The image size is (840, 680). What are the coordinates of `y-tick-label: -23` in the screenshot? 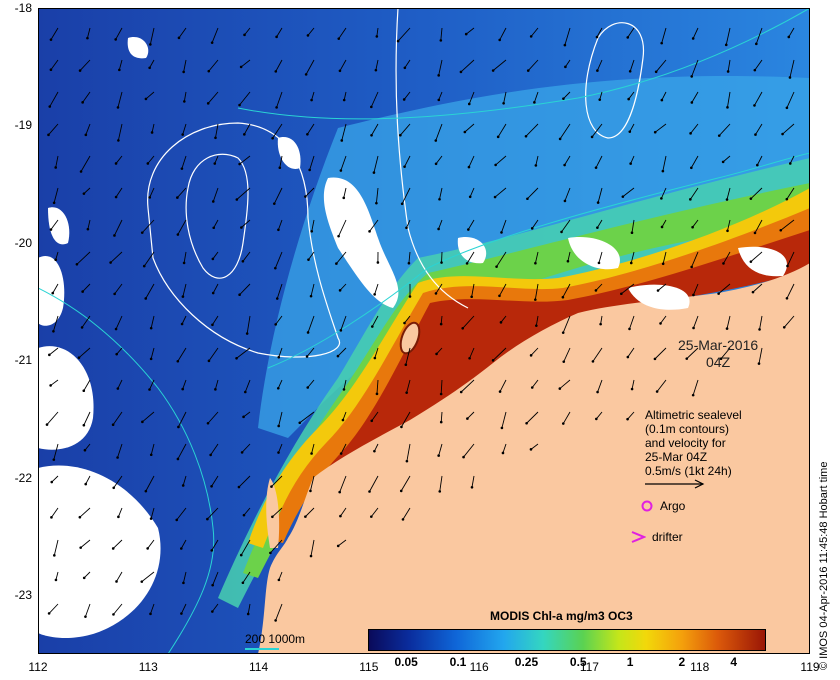 It's located at (23, 595).